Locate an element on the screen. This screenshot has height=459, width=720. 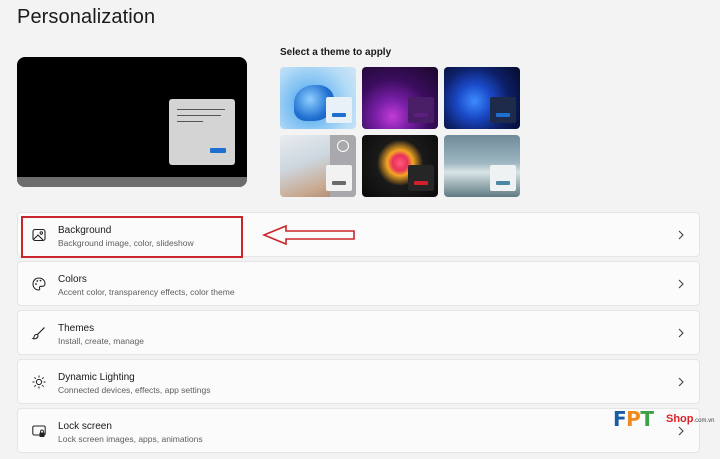
brush-icon is located at coordinates (38, 333).